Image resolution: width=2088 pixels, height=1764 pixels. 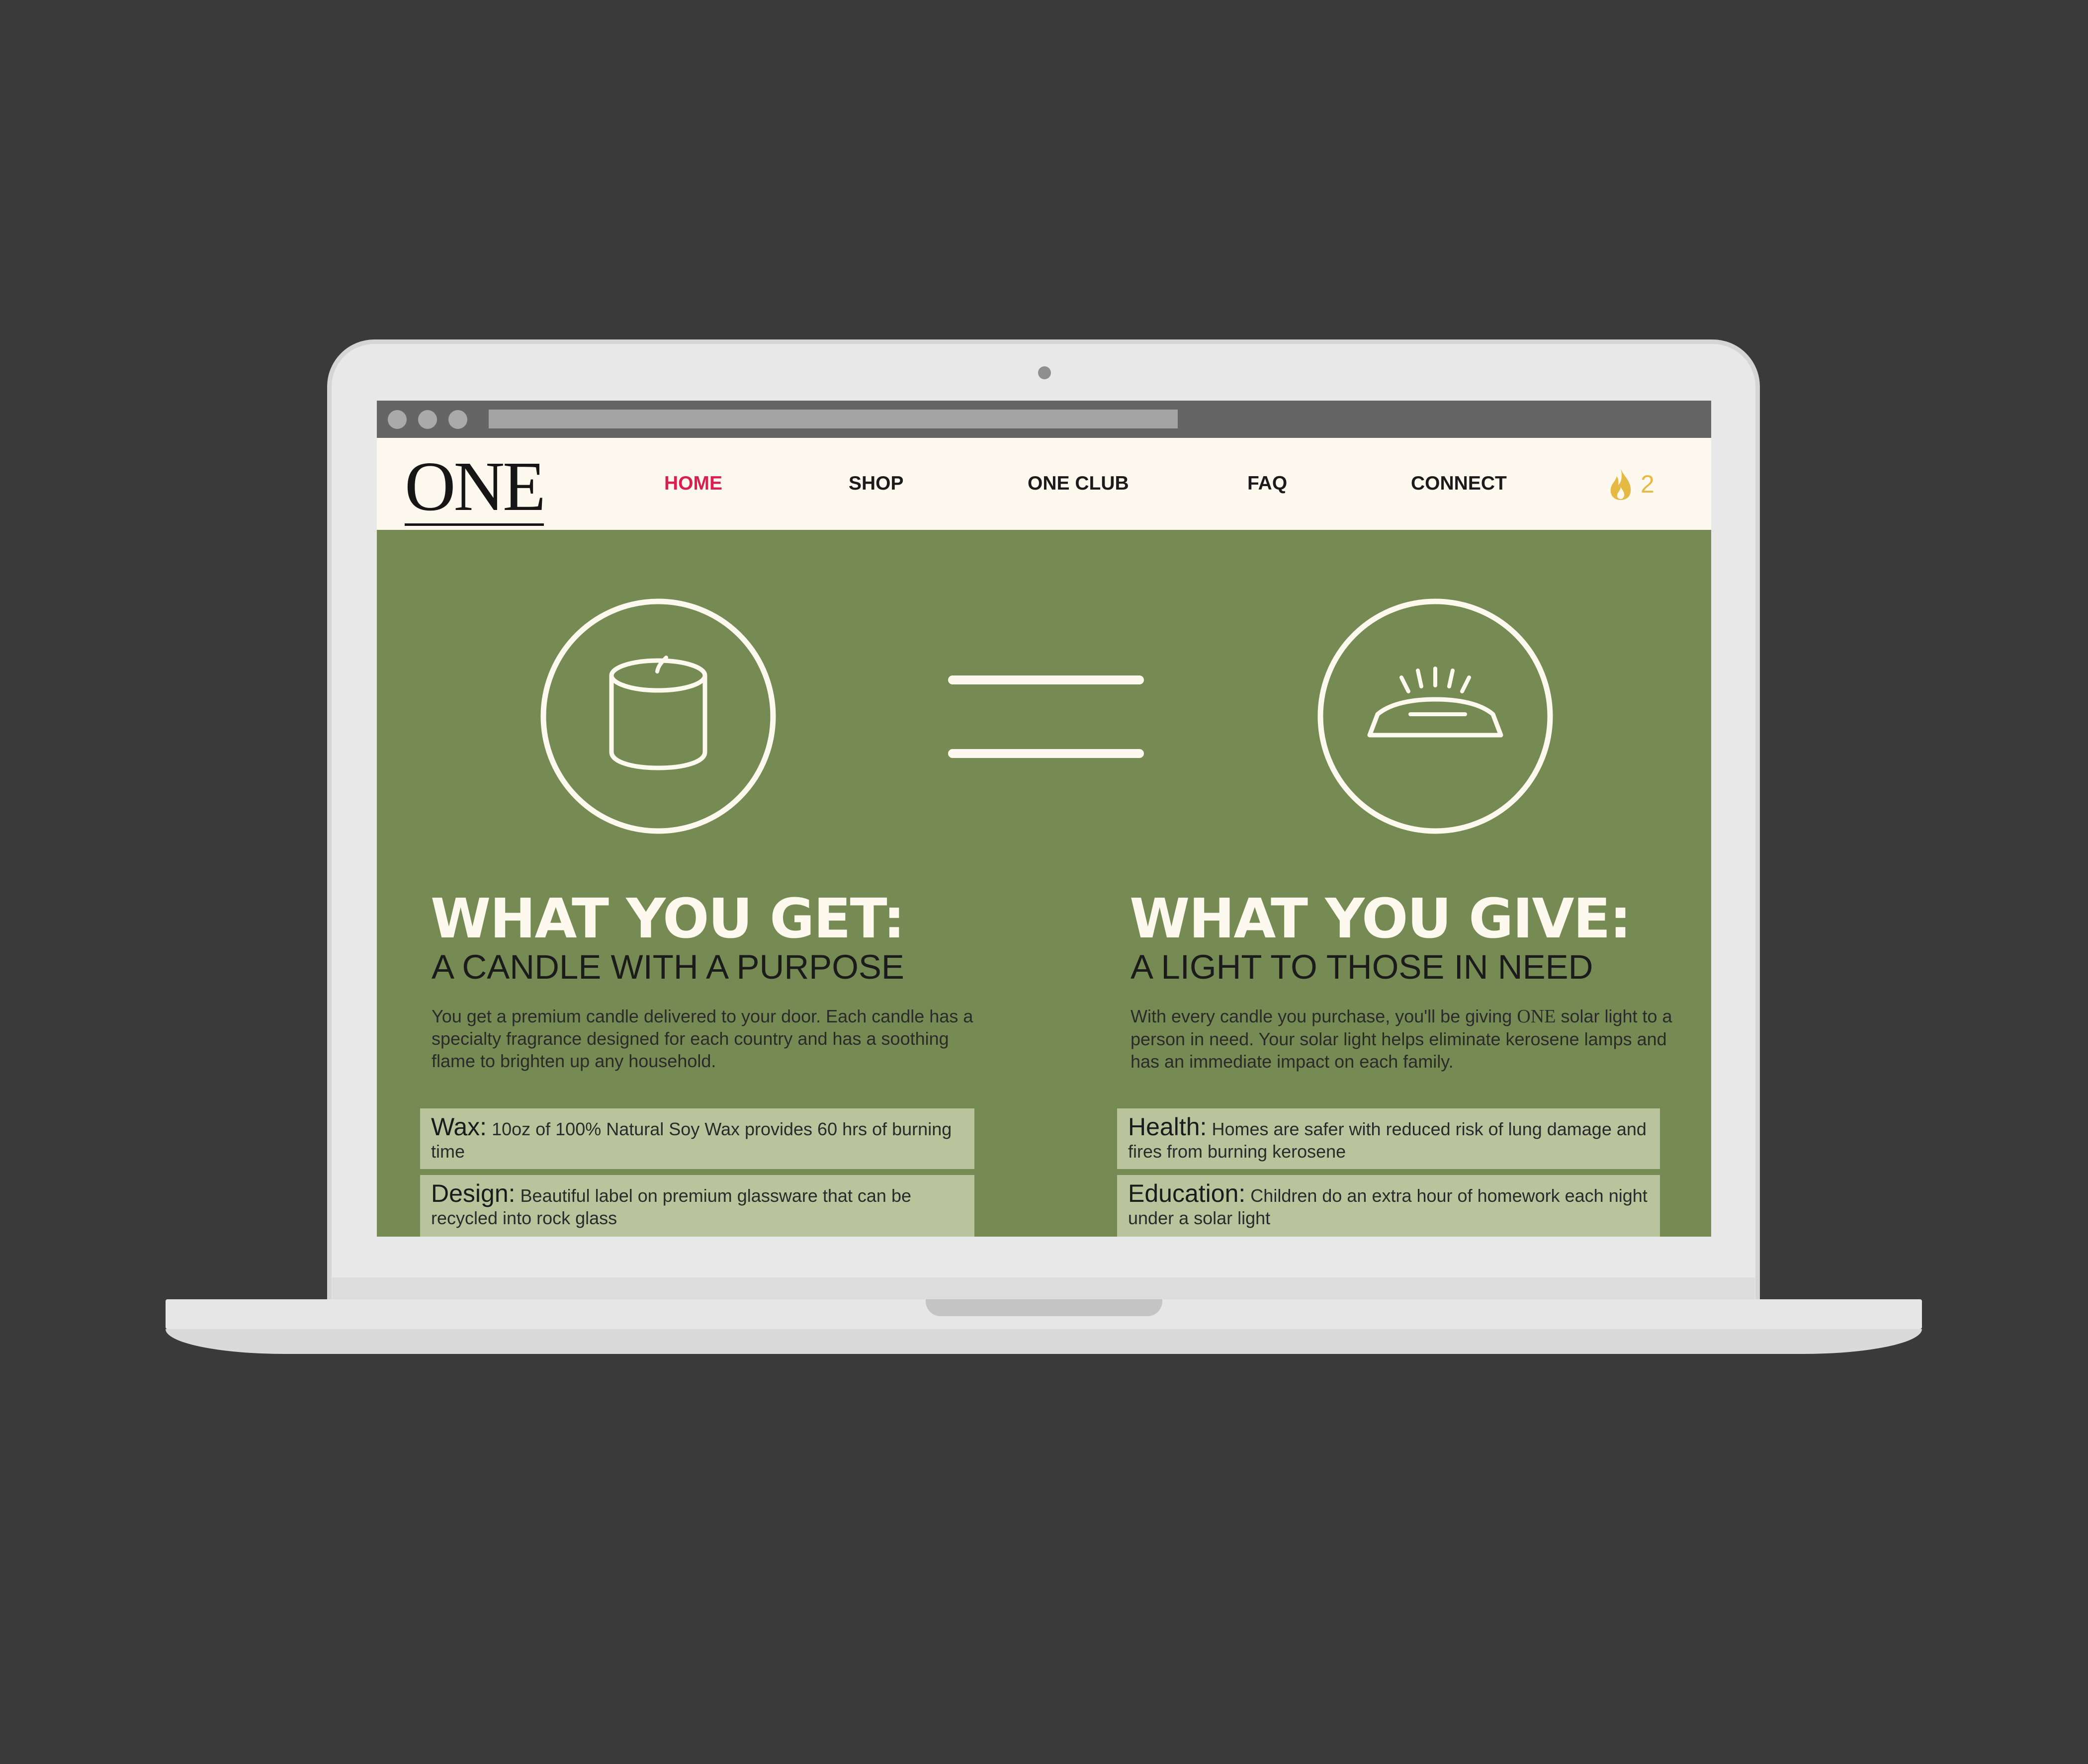 I want to click on get-title: WHAT YOU GET:, so click(x=668, y=918).